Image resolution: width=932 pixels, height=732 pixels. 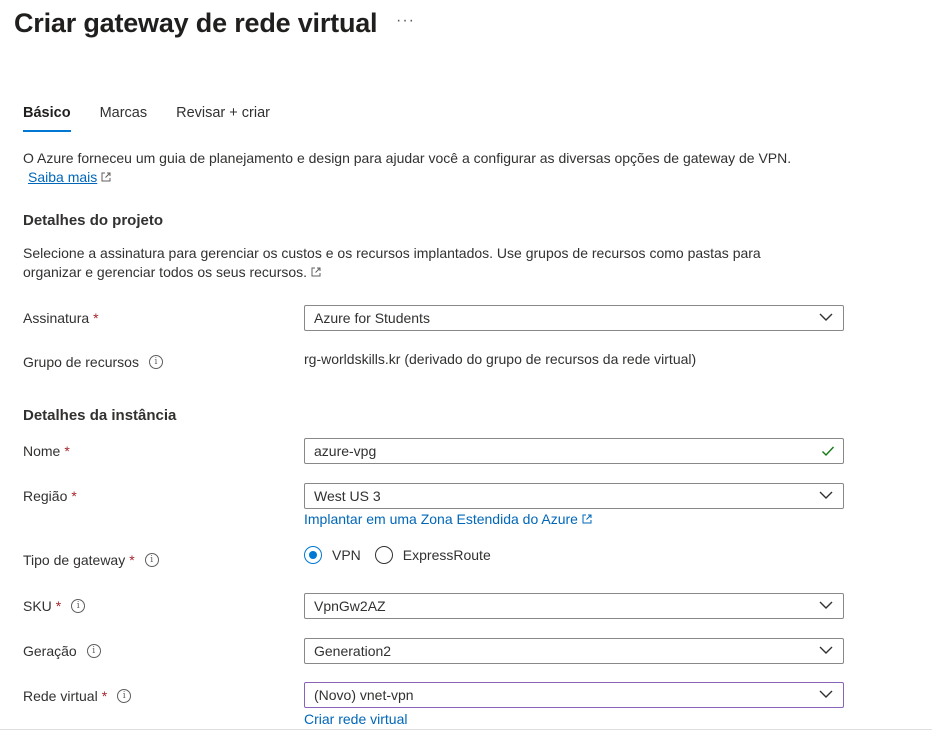 What do you see at coordinates (42, 451) in the screenshot?
I see `name-label-text: Nome` at bounding box center [42, 451].